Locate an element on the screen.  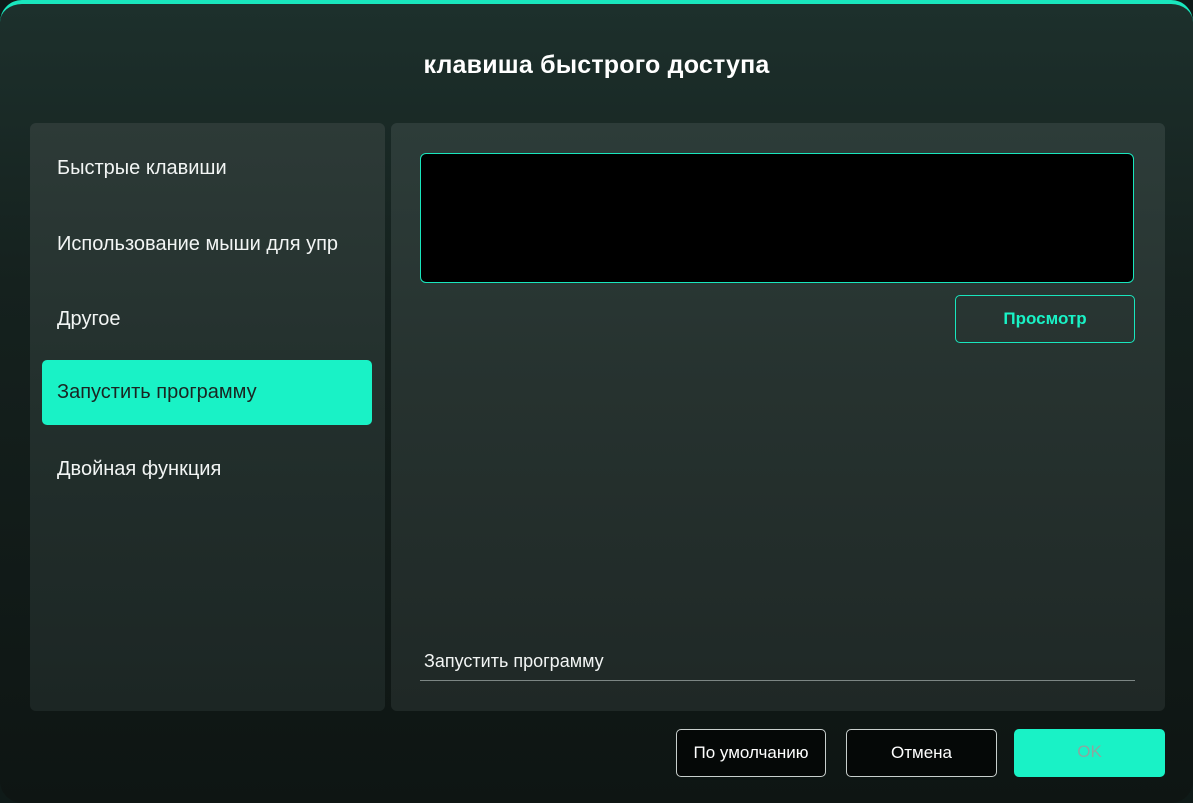
browse-button: Просмотр is located at coordinates (1045, 319).